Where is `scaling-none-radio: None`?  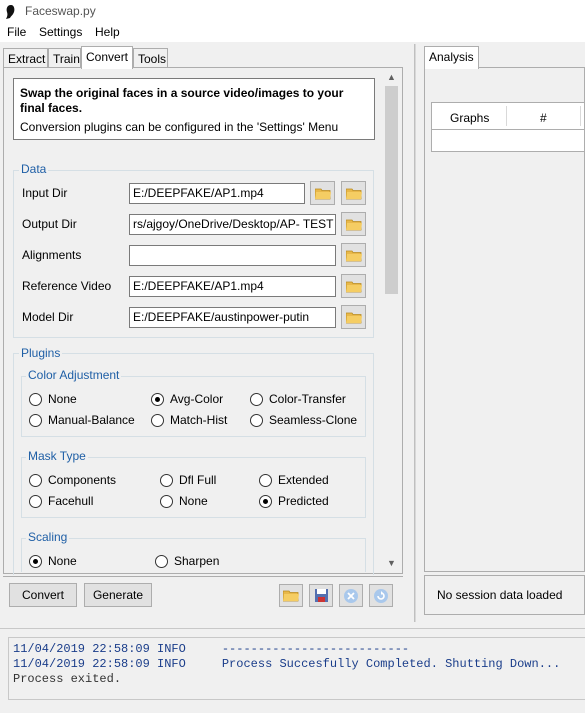 scaling-none-radio: None is located at coordinates (53, 561).